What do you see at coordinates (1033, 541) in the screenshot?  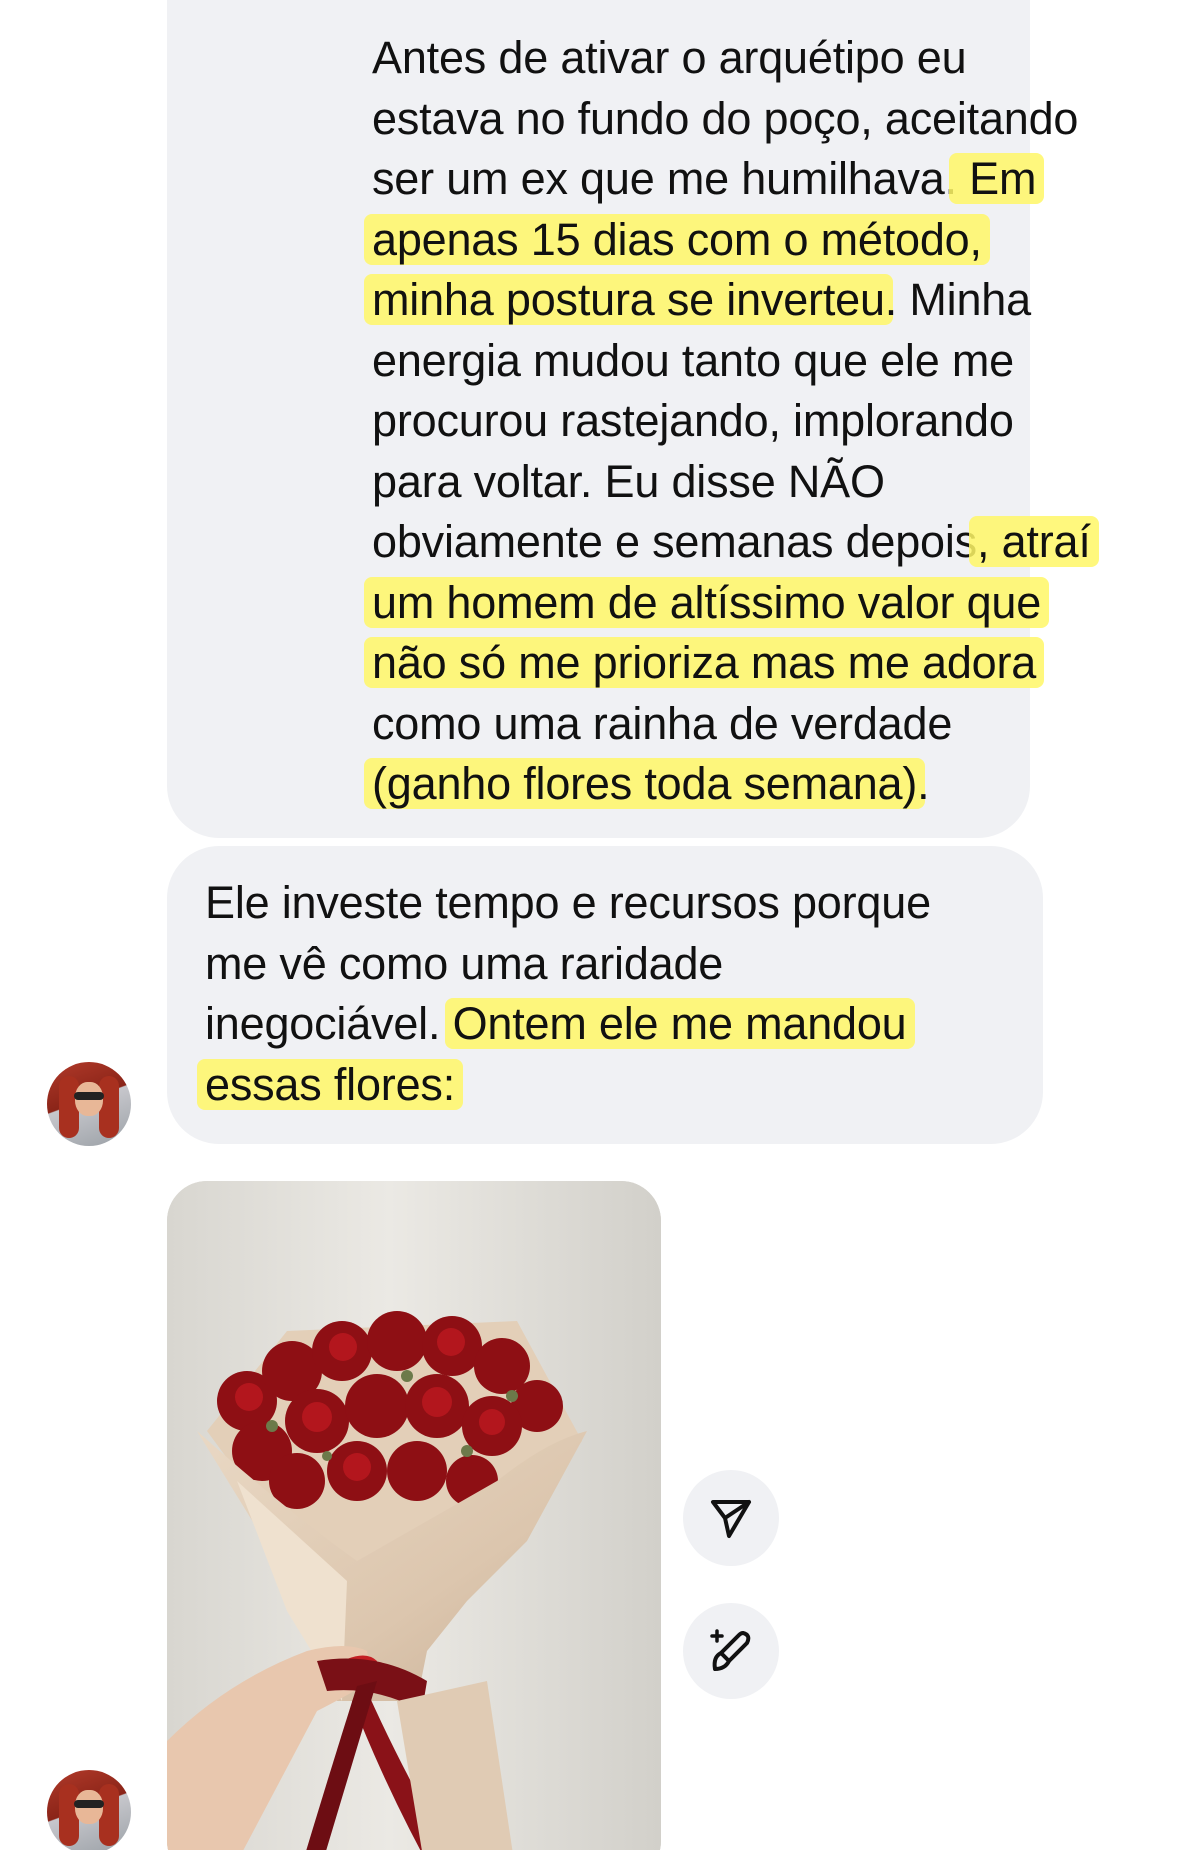 I see `highlighted-text: , atraí` at bounding box center [1033, 541].